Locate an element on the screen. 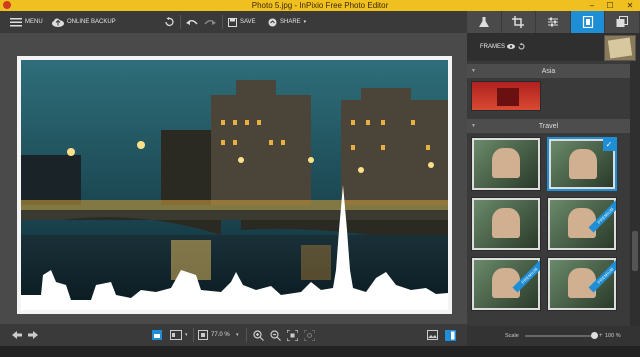  save-button: SAVE is located at coordinates (242, 22).